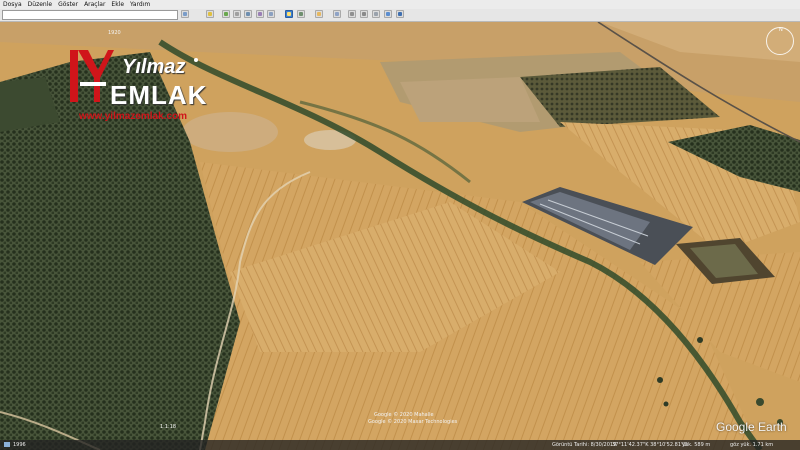 This screenshot has width=800, height=450. What do you see at coordinates (780, 41) in the screenshot?
I see `compass-icon: N` at bounding box center [780, 41].